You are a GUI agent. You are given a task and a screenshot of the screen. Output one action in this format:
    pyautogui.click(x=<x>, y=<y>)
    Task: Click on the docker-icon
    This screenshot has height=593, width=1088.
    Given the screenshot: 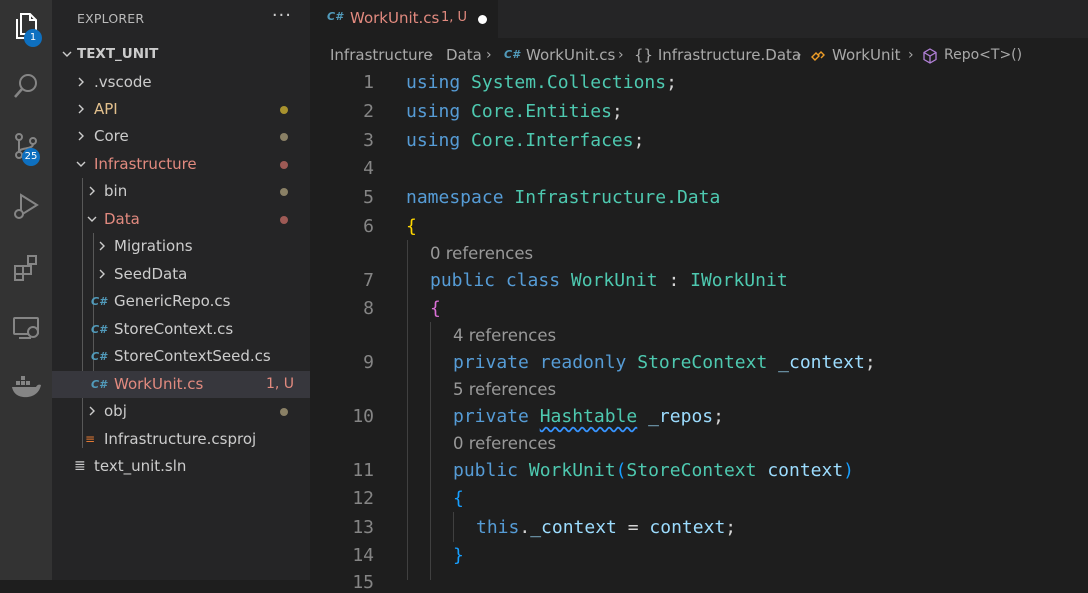 What is the action you would take?
    pyautogui.click(x=26, y=387)
    